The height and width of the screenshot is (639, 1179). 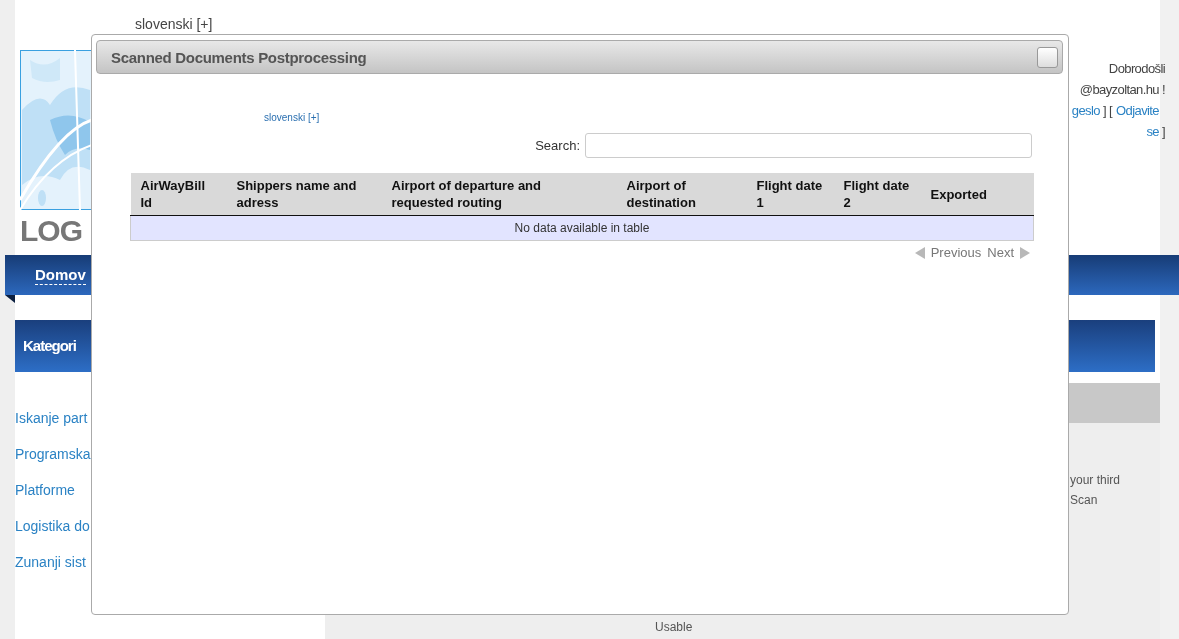 What do you see at coordinates (1025, 252) in the screenshot?
I see `right-triangle-icon` at bounding box center [1025, 252].